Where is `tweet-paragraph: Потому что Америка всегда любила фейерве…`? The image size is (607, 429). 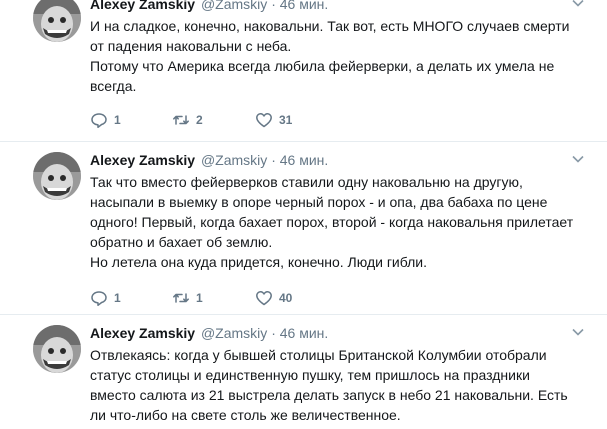 tweet-paragraph: Потому что Америка всегда любила фейерве… is located at coordinates (322, 76).